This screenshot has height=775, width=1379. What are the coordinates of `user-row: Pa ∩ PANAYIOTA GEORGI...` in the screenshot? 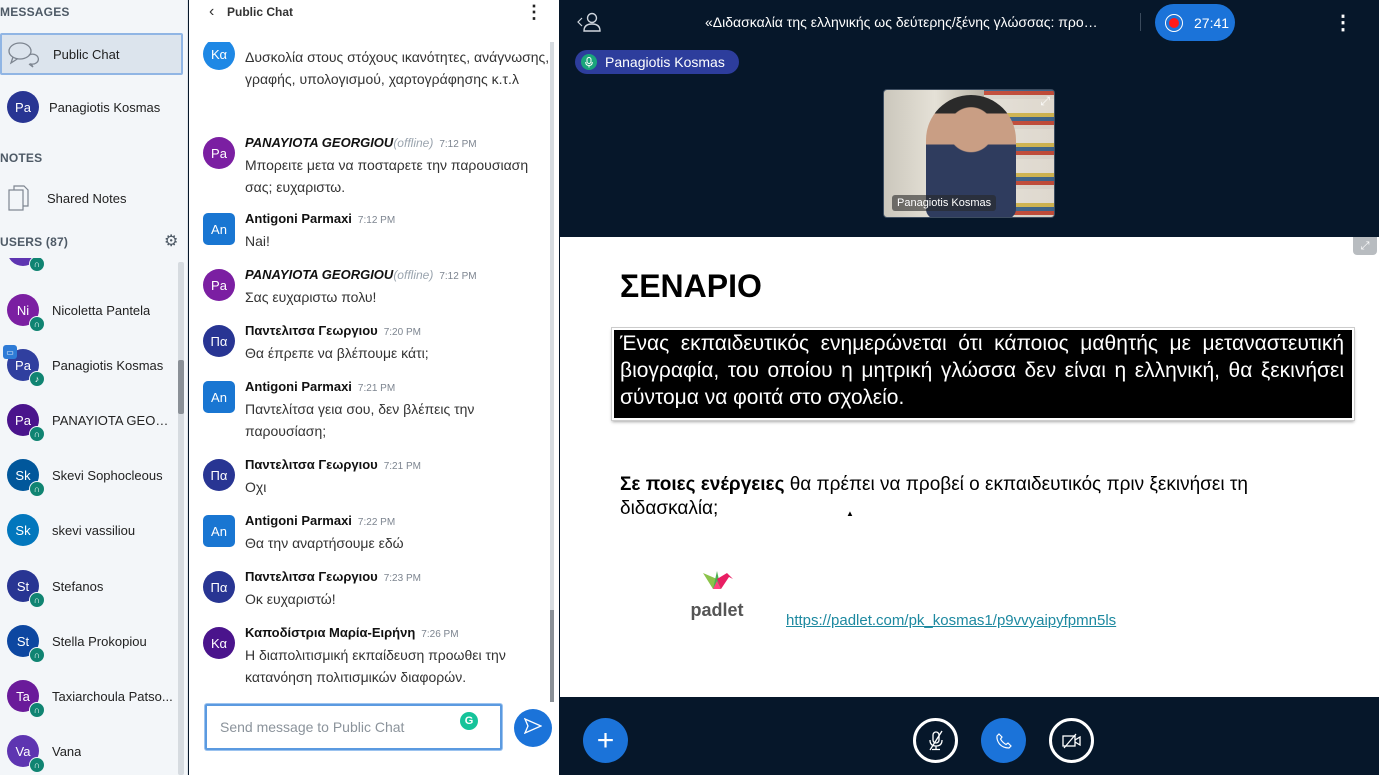 It's located at (93, 421).